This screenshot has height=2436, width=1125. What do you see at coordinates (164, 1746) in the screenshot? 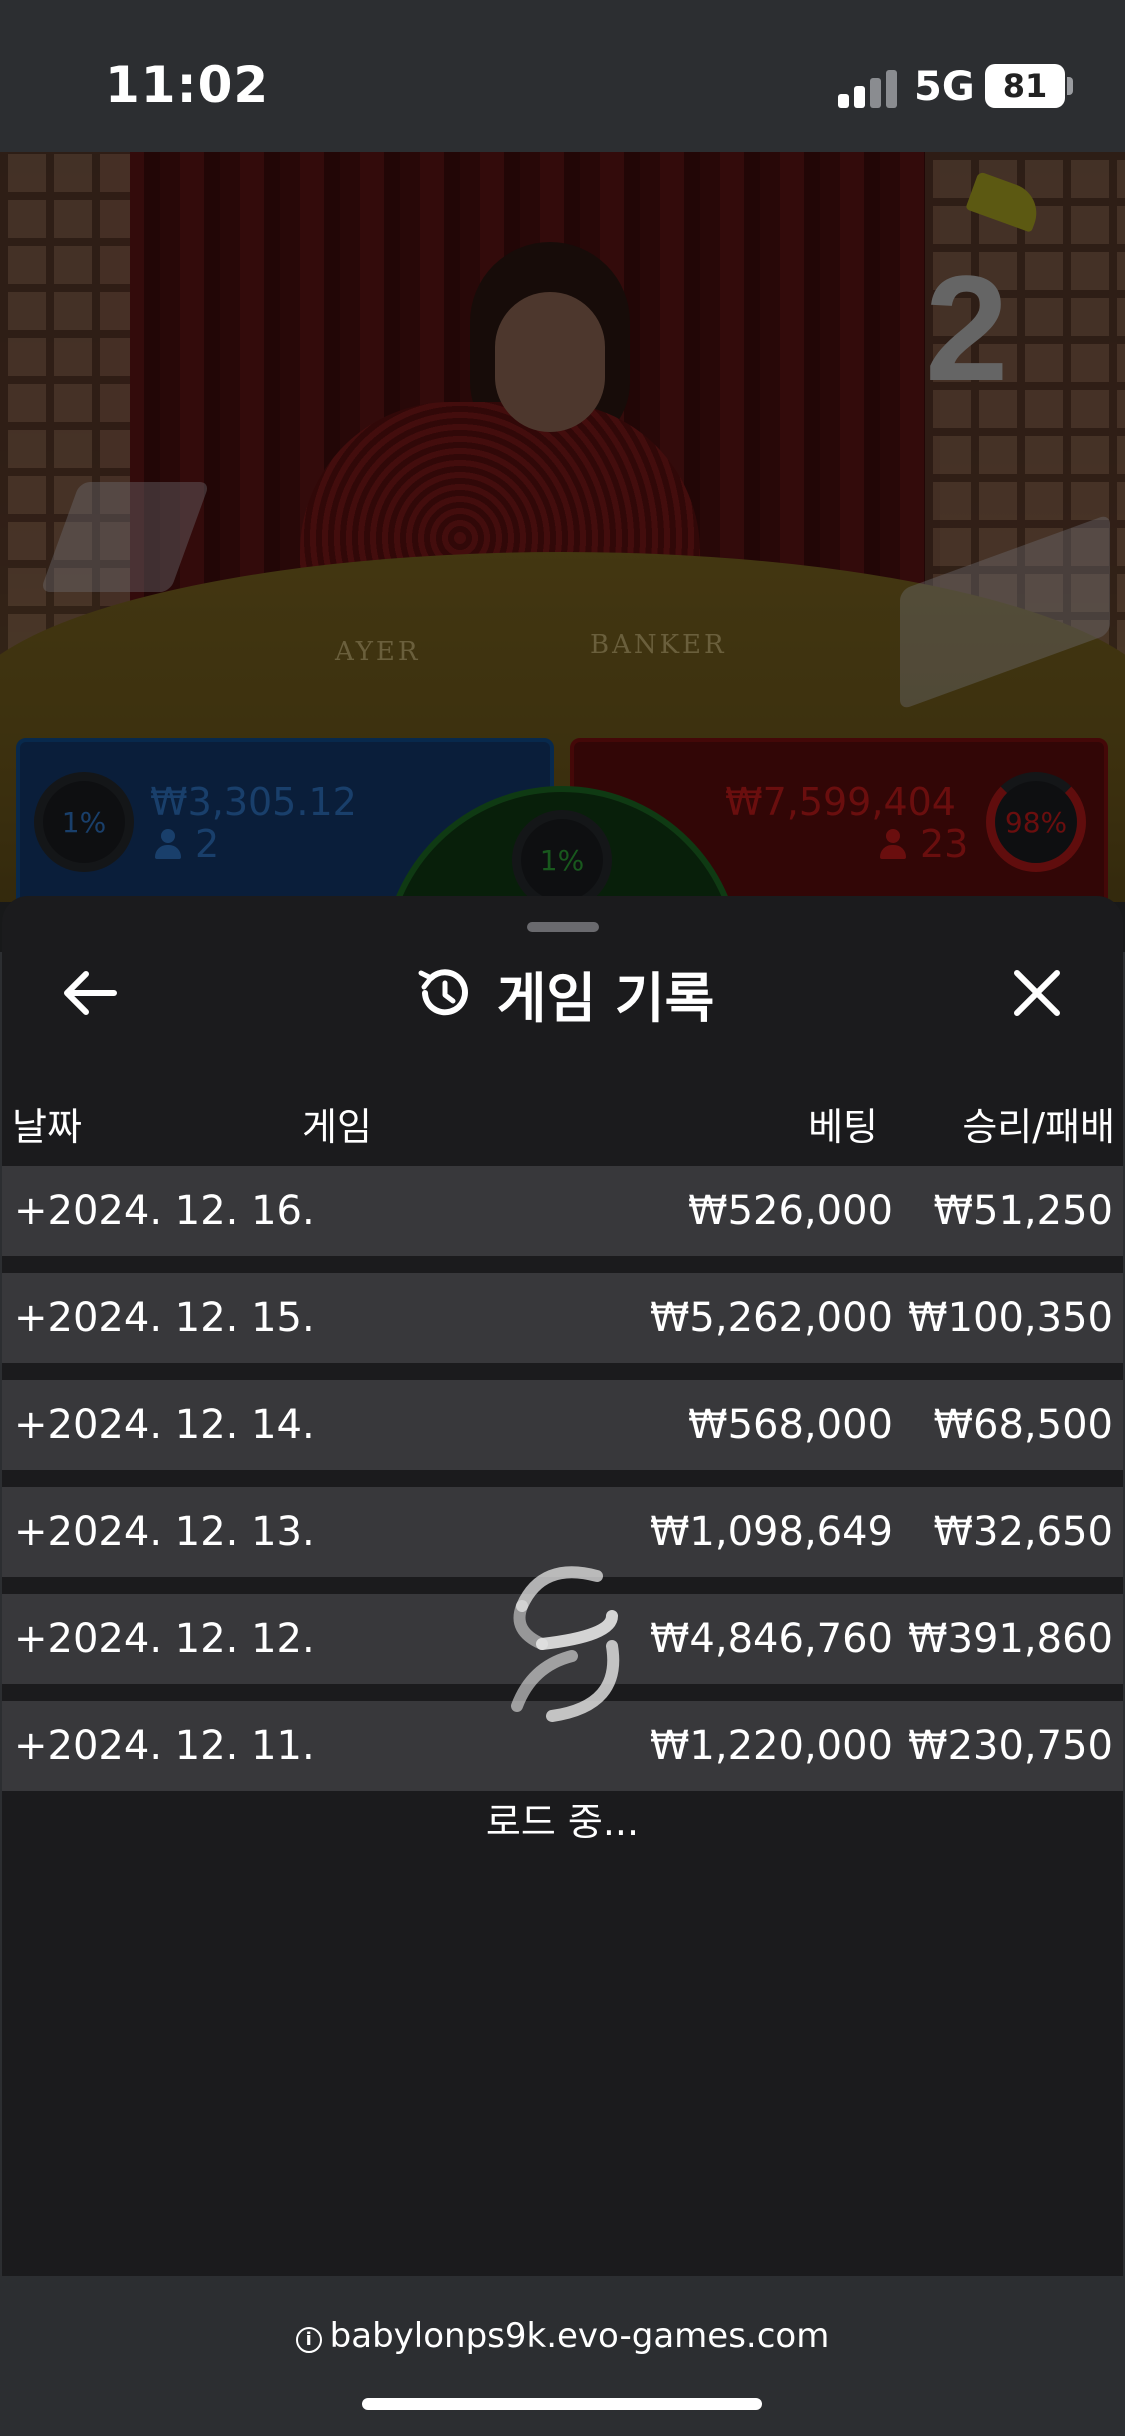
I see `row-date: +2024. 12. 11.` at bounding box center [164, 1746].